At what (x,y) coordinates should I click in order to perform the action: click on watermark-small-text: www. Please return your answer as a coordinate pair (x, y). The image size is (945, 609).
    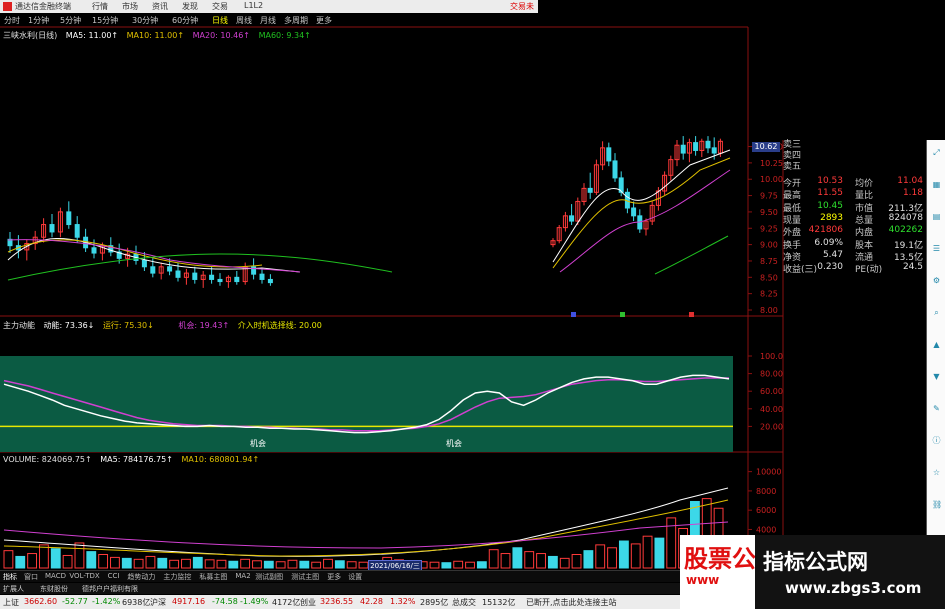
    Looking at the image, I should click on (703, 580).